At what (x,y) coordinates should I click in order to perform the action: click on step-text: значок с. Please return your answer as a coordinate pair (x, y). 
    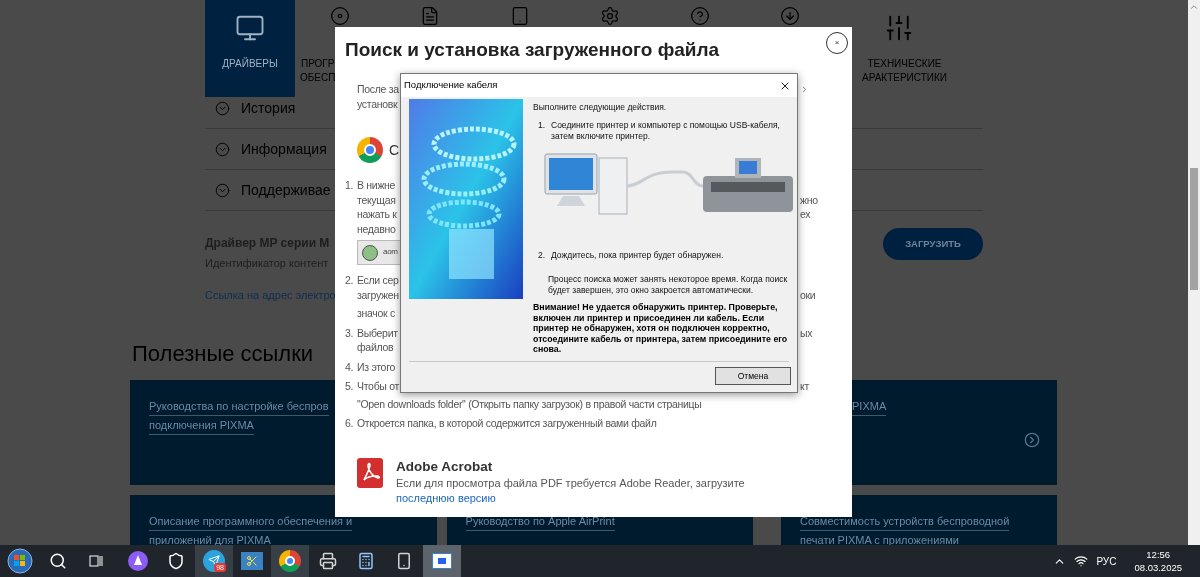
    Looking at the image, I should click on (376, 313).